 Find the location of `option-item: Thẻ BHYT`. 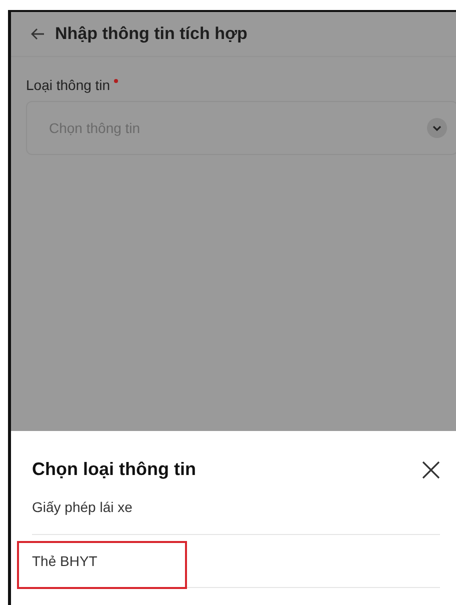

option-item: Thẻ BHYT is located at coordinates (65, 561).